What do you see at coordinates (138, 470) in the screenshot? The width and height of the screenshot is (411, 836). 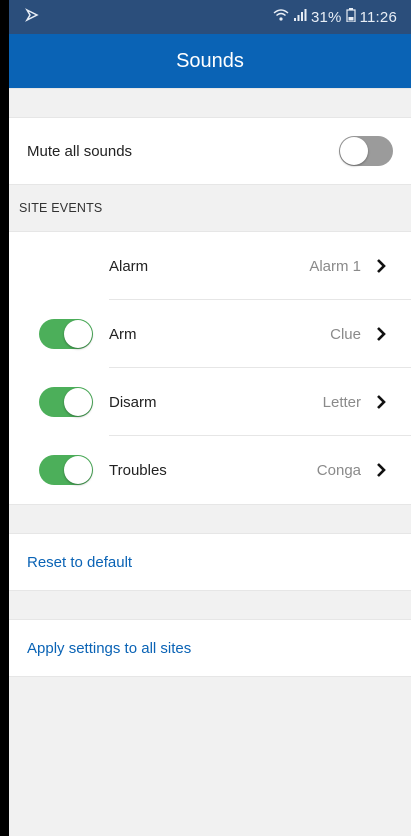 I see `event-name: Troubles` at bounding box center [138, 470].